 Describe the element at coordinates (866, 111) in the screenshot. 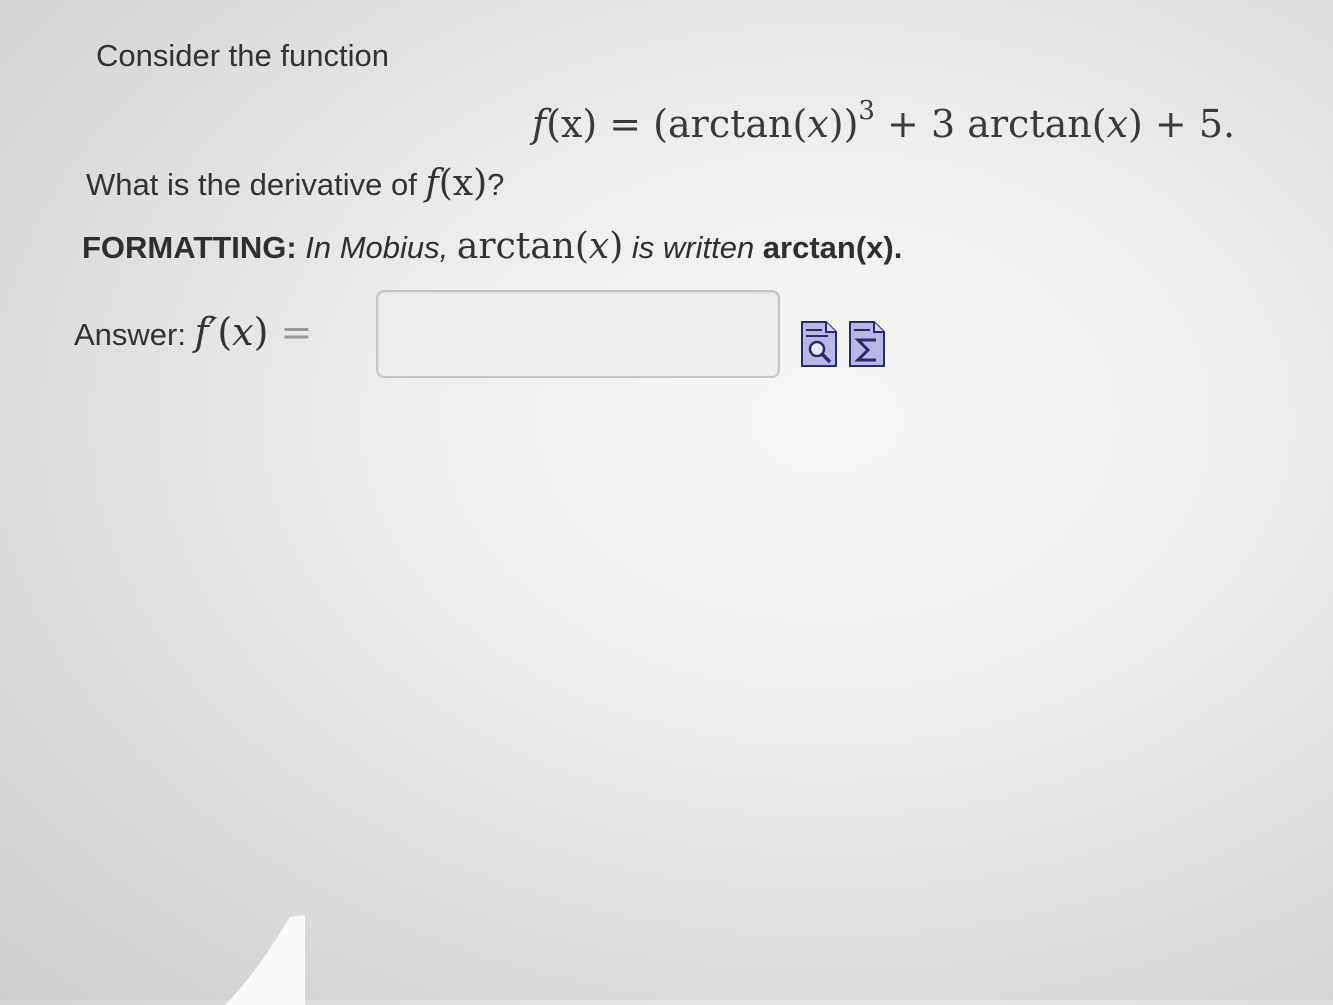

I see `formula-exponent: 3` at that location.